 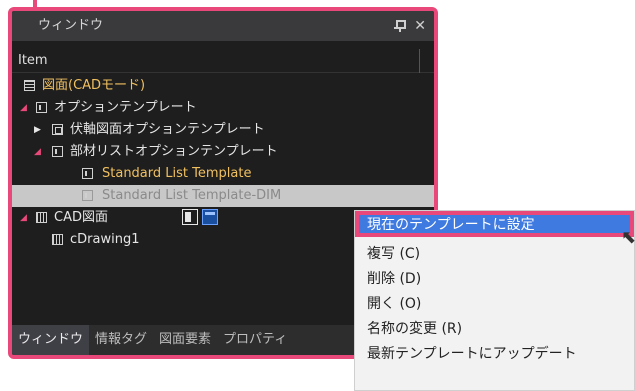 I want to click on menu-item-set-current-template: 現在のテンプレートに設定, so click(x=494, y=224).